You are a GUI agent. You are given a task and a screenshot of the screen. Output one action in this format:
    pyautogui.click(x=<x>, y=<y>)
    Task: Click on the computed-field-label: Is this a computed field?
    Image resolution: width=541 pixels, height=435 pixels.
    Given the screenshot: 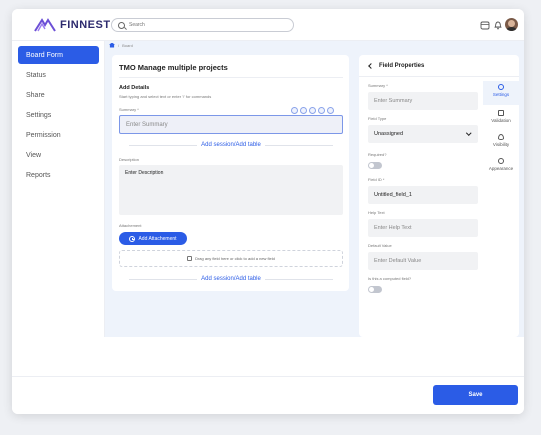 What is the action you would take?
    pyautogui.click(x=390, y=278)
    